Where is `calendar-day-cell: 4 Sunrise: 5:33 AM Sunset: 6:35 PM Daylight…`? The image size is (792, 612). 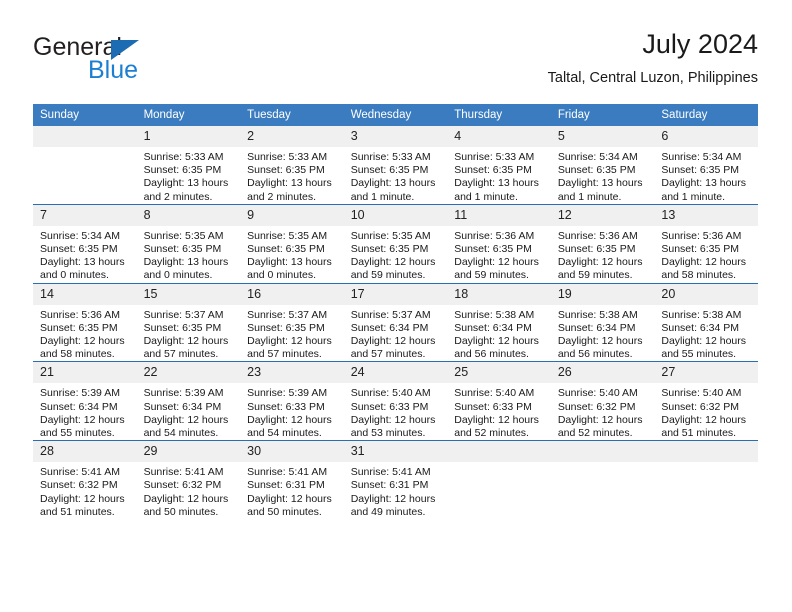 calendar-day-cell: 4 Sunrise: 5:33 AM Sunset: 6:35 PM Daylight… is located at coordinates (499, 165).